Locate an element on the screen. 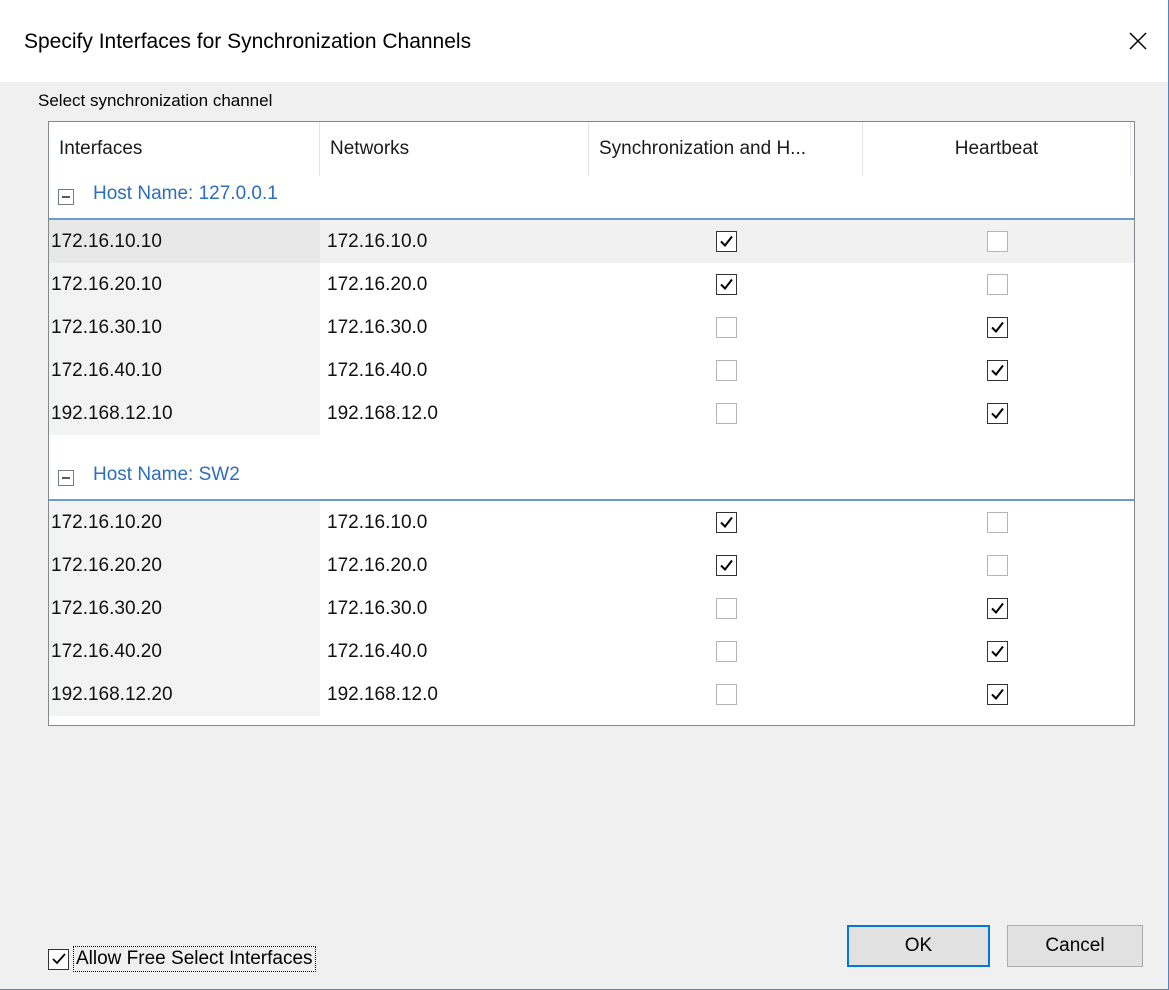 This screenshot has height=990, width=1169. interface-cell: 172.16.40.10 is located at coordinates (184, 370).